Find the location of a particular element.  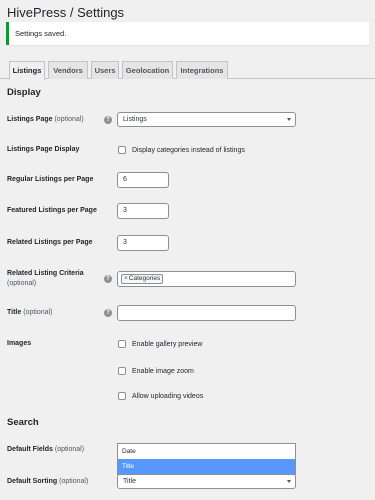

related-per-page-input: 3 is located at coordinates (143, 243).